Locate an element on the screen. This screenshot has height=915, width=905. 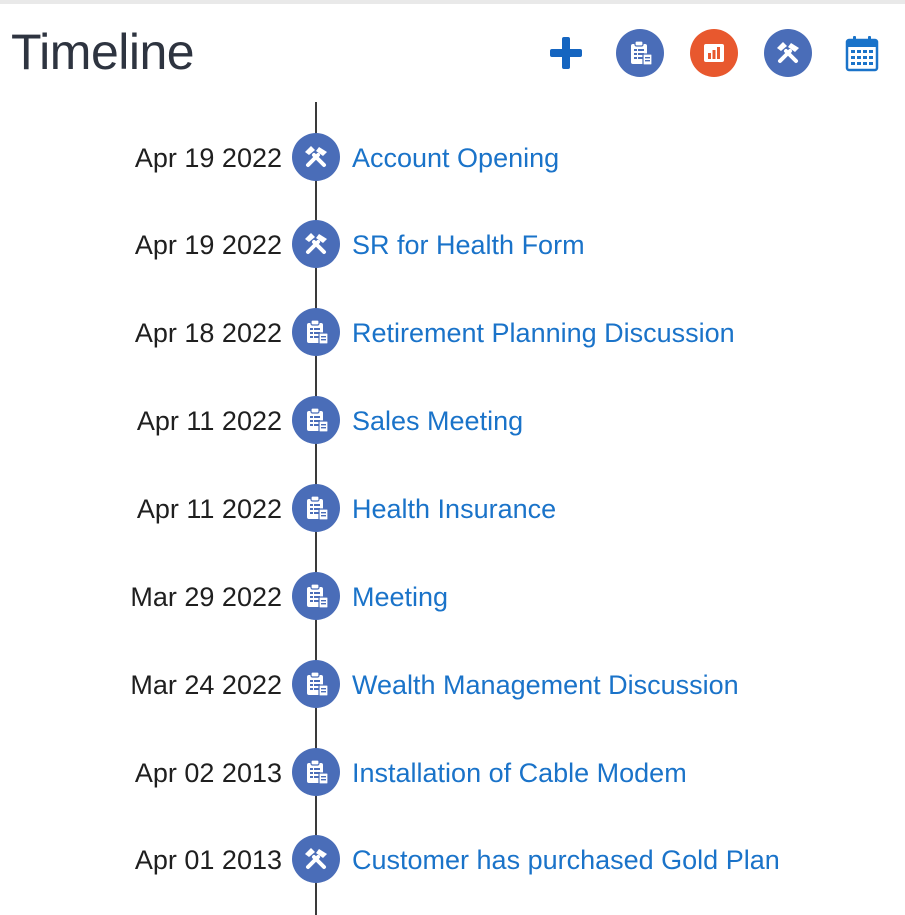
timeline-event: Apr 19 2022 Account Opening is located at coordinates (452, 158).